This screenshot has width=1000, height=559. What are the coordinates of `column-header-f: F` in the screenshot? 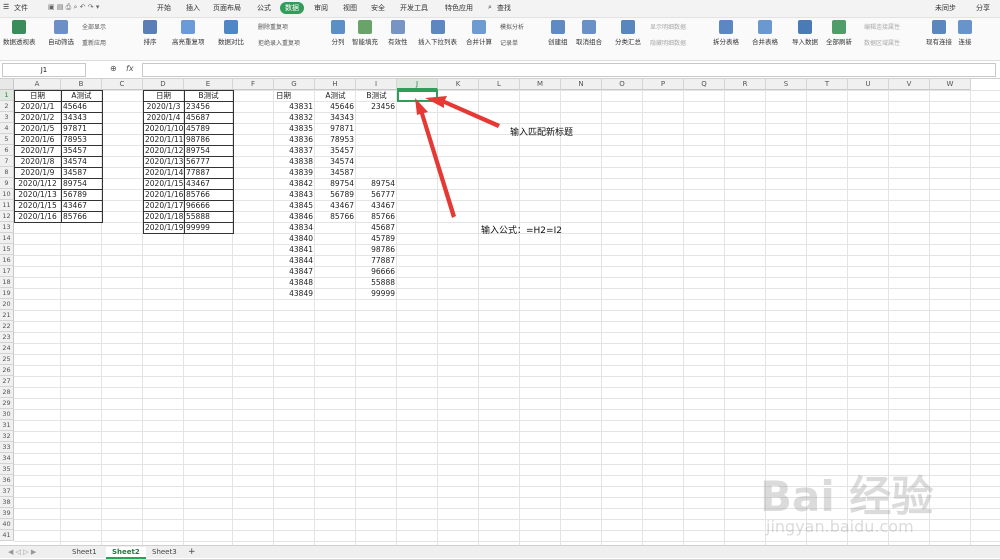 It's located at (253, 84).